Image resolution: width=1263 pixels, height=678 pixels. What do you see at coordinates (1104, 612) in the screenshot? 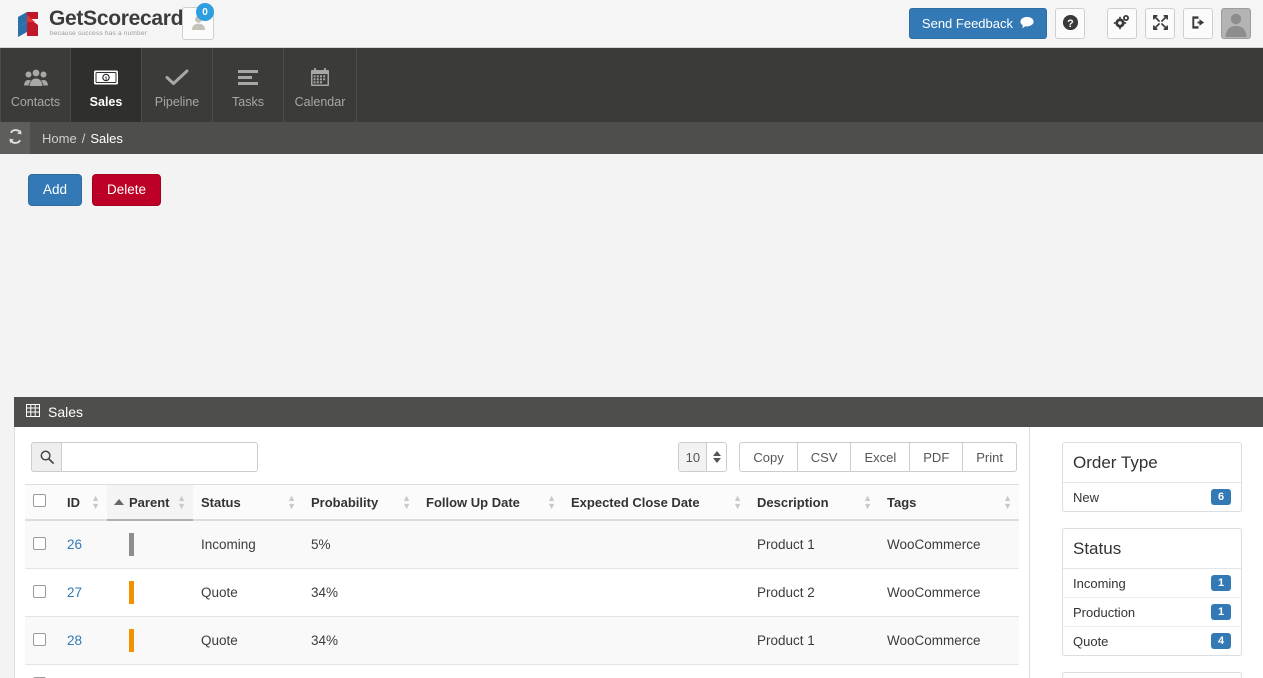
I see `filter-item-label: Production` at bounding box center [1104, 612].